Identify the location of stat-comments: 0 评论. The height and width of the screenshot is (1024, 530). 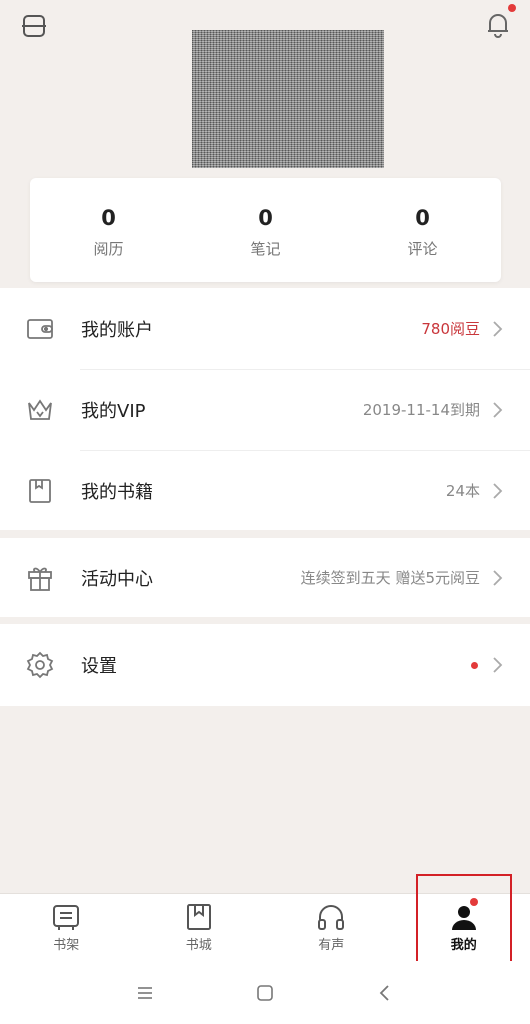
(422, 230).